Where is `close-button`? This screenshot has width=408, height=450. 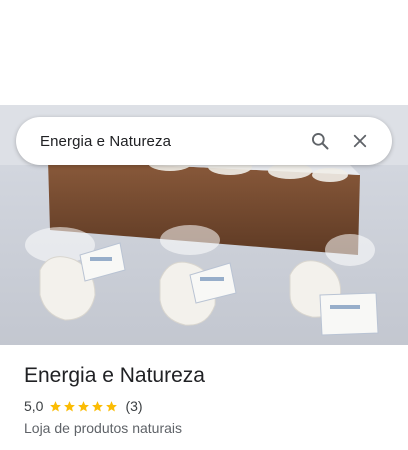 close-button is located at coordinates (360, 141).